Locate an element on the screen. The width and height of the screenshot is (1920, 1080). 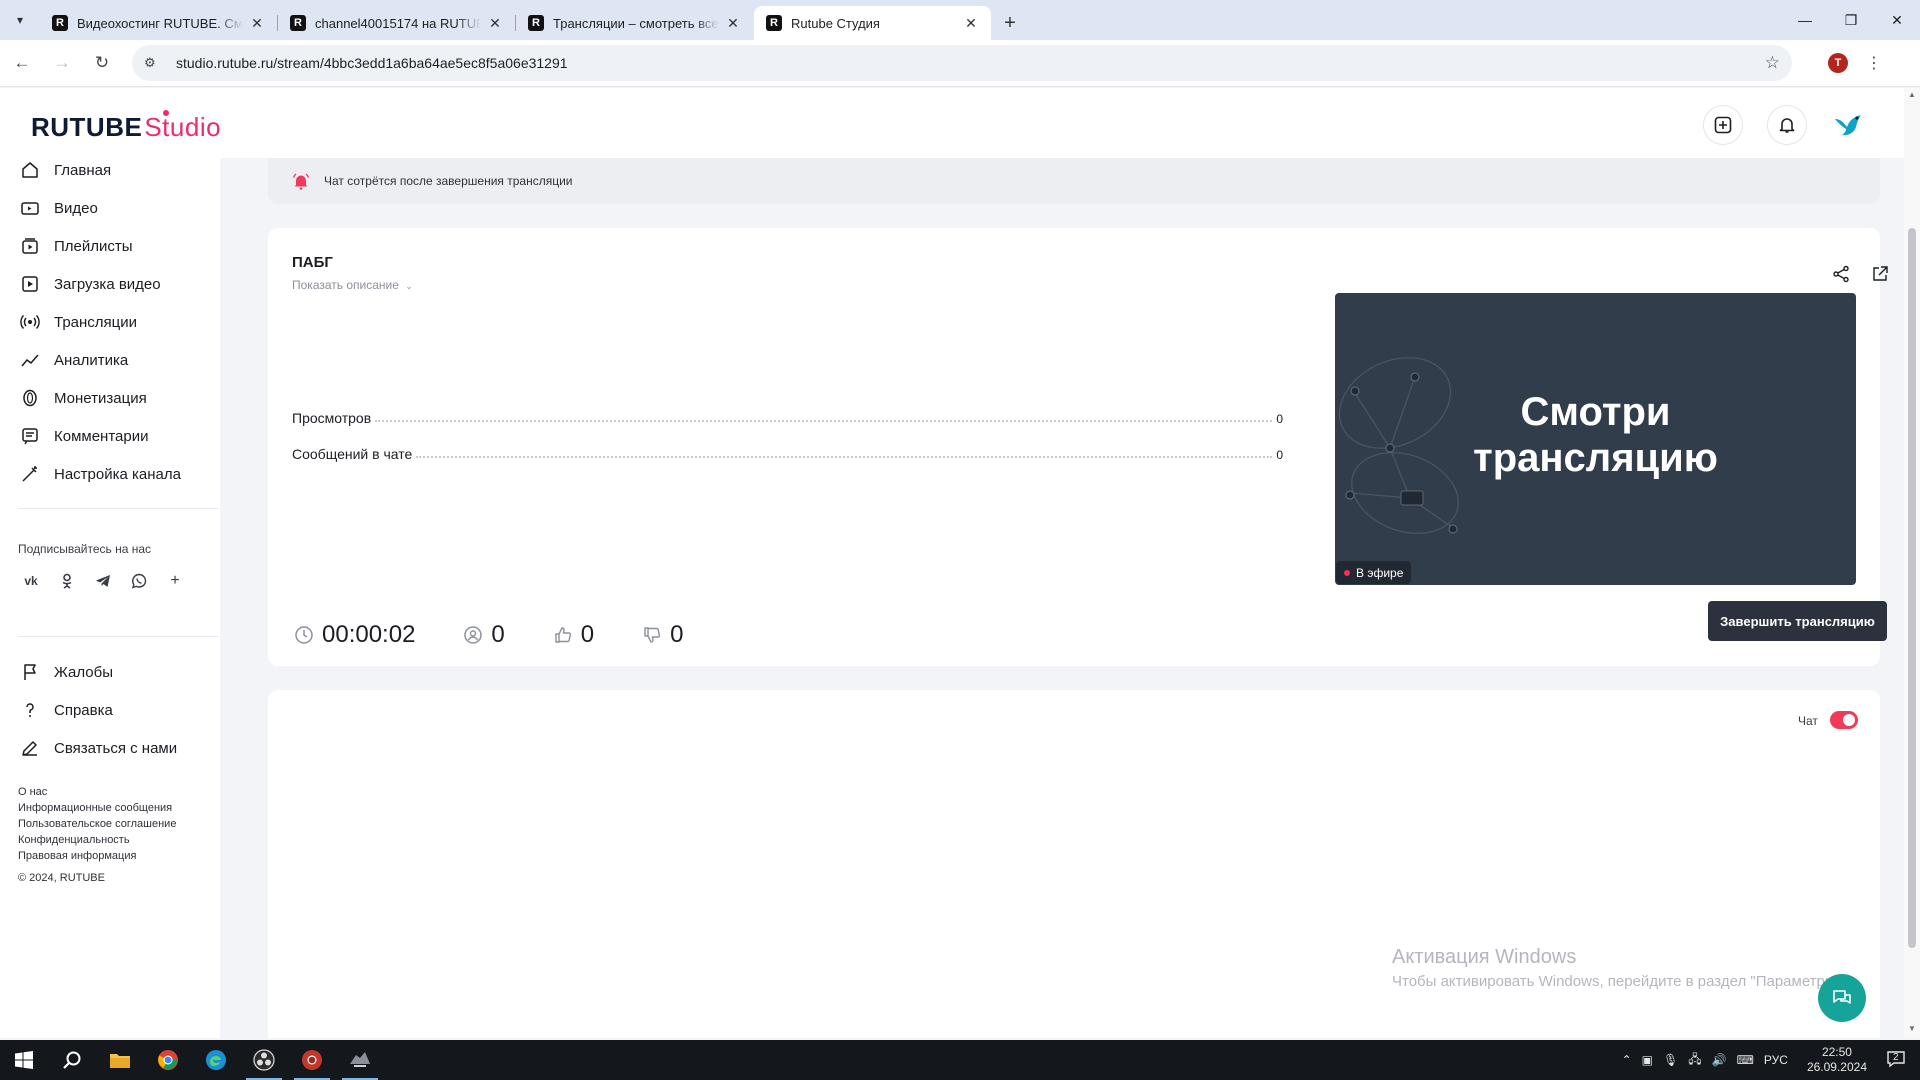
rutube-favicon-icon: R is located at coordinates (536, 23).